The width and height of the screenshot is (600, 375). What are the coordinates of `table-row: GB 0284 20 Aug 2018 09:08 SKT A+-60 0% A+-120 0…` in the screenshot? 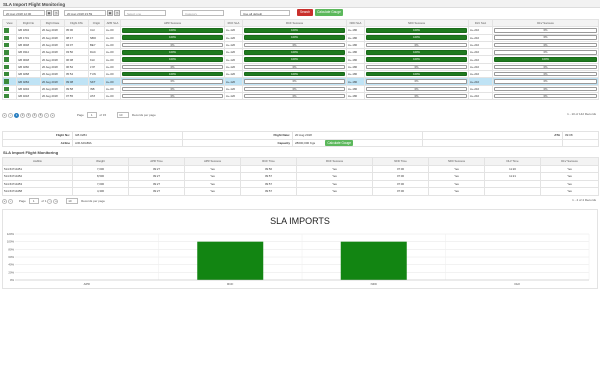 It's located at (300, 81).